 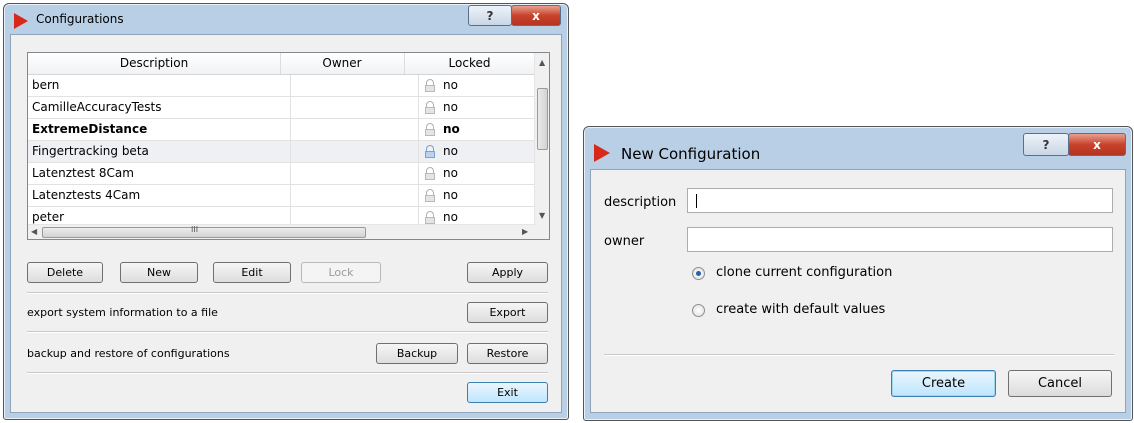 What do you see at coordinates (624, 241) in the screenshot?
I see `owner-label: owner` at bounding box center [624, 241].